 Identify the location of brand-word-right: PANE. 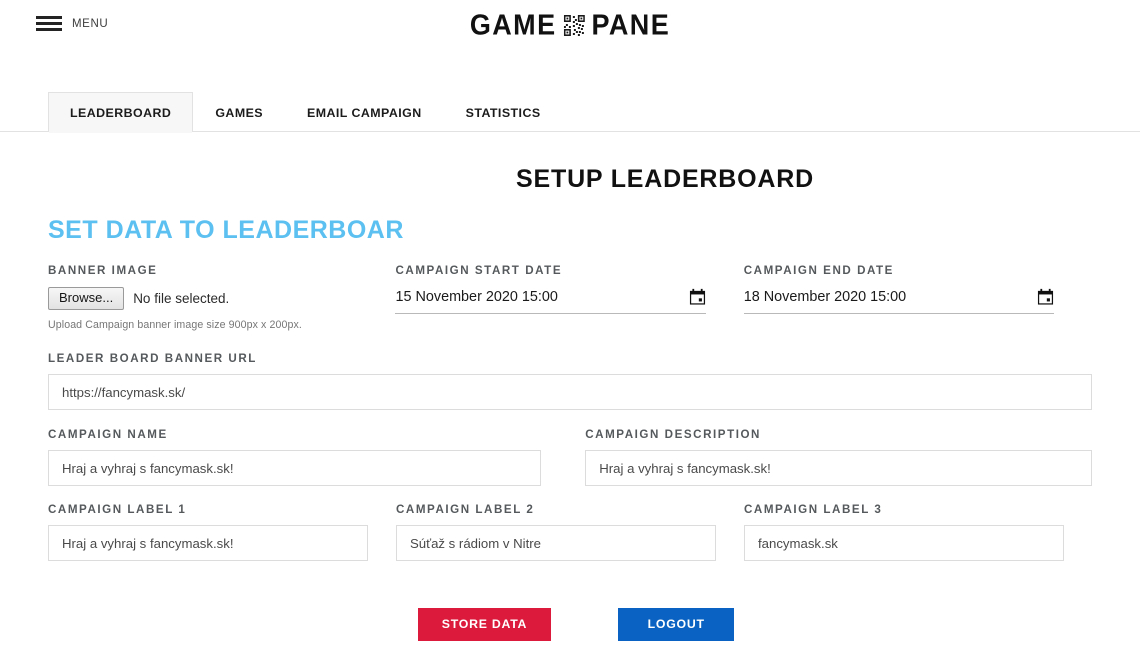
(631, 25).